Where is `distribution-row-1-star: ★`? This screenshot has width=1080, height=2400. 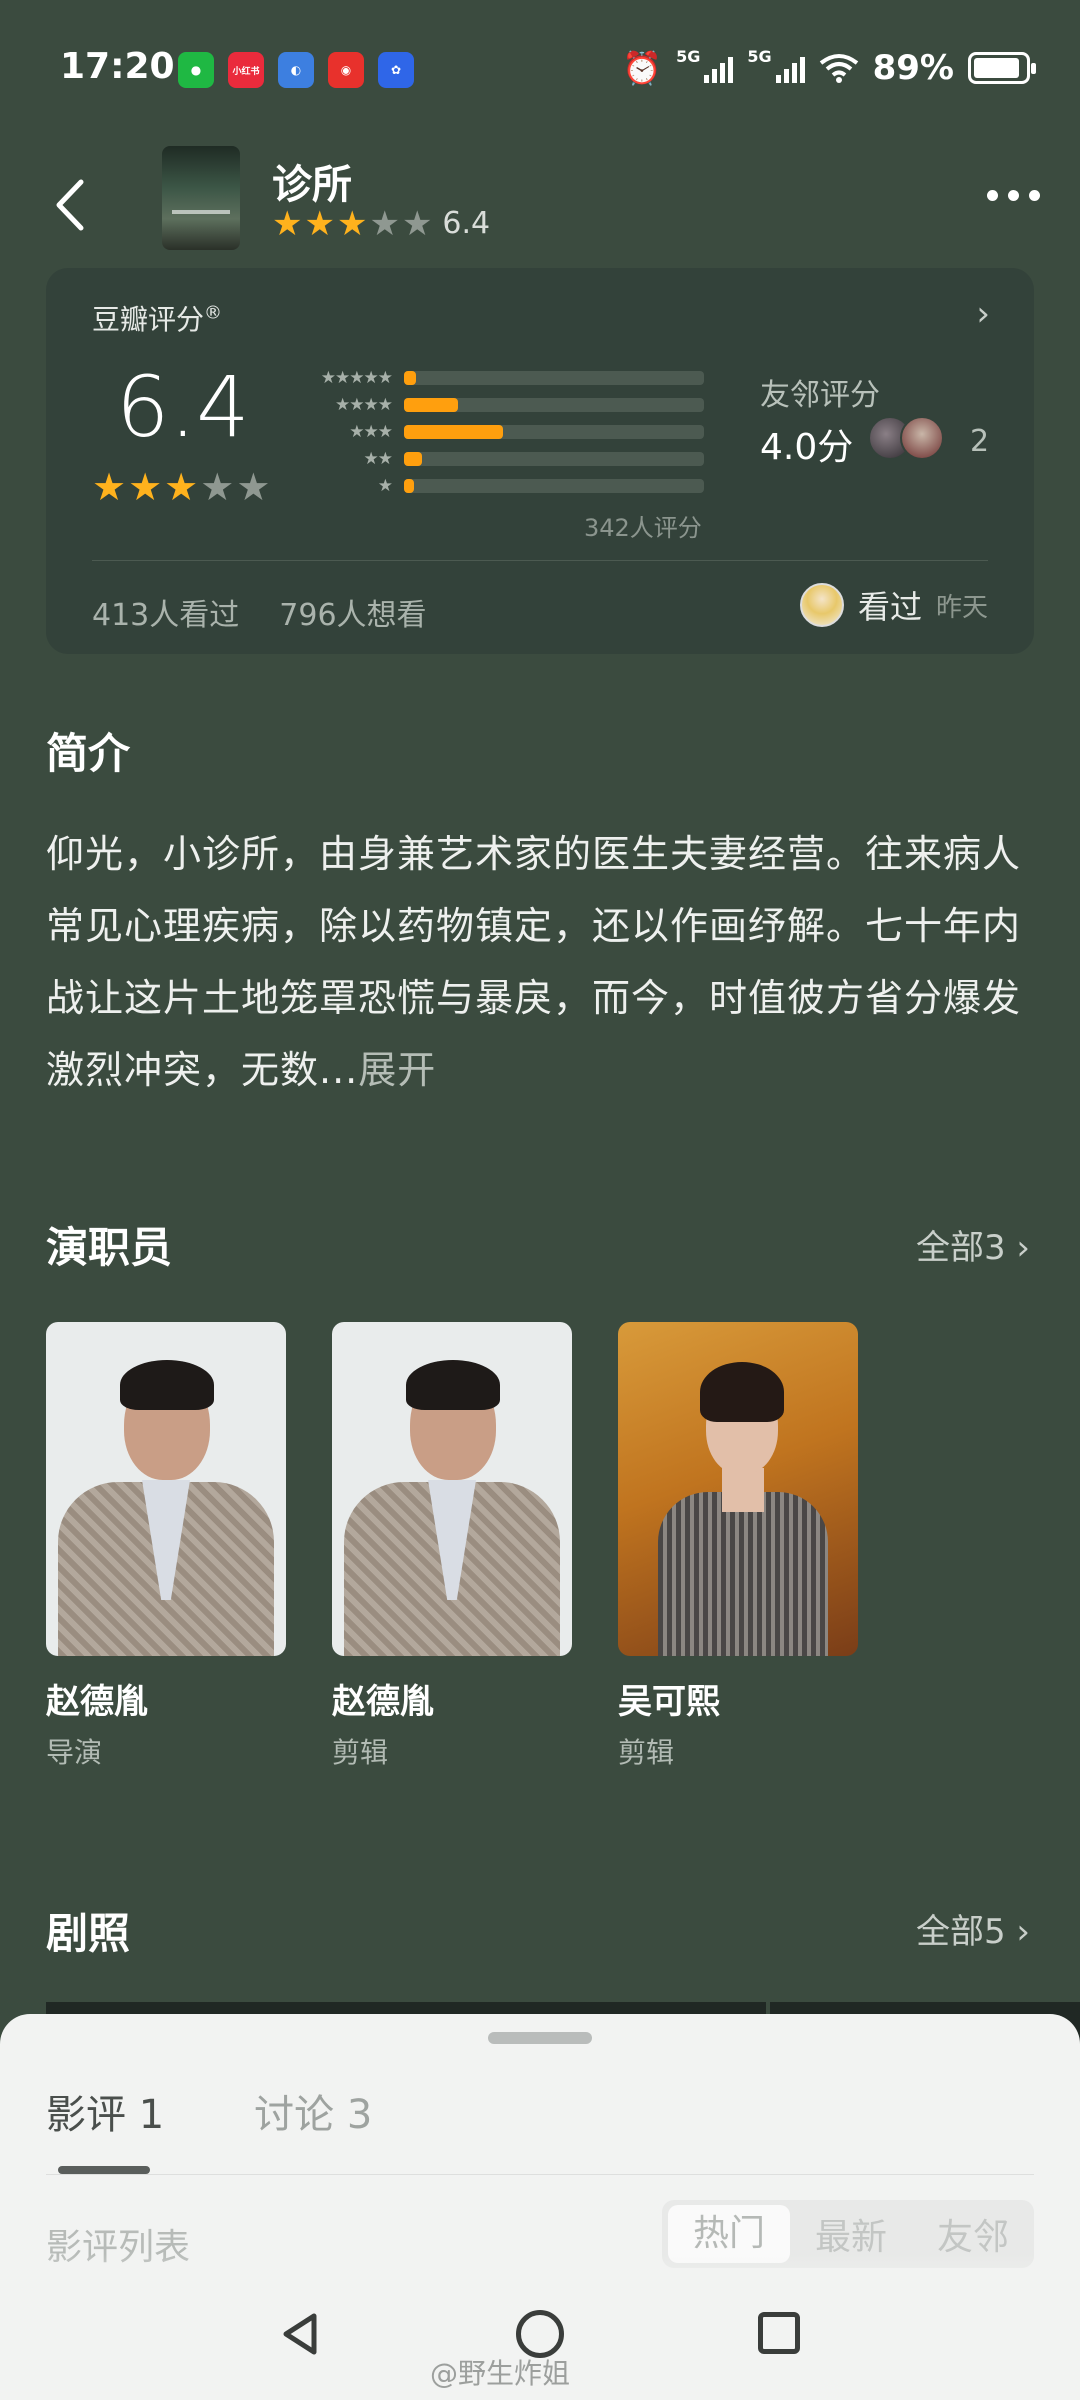
distribution-row-1-star: ★ is located at coordinates (502, 485).